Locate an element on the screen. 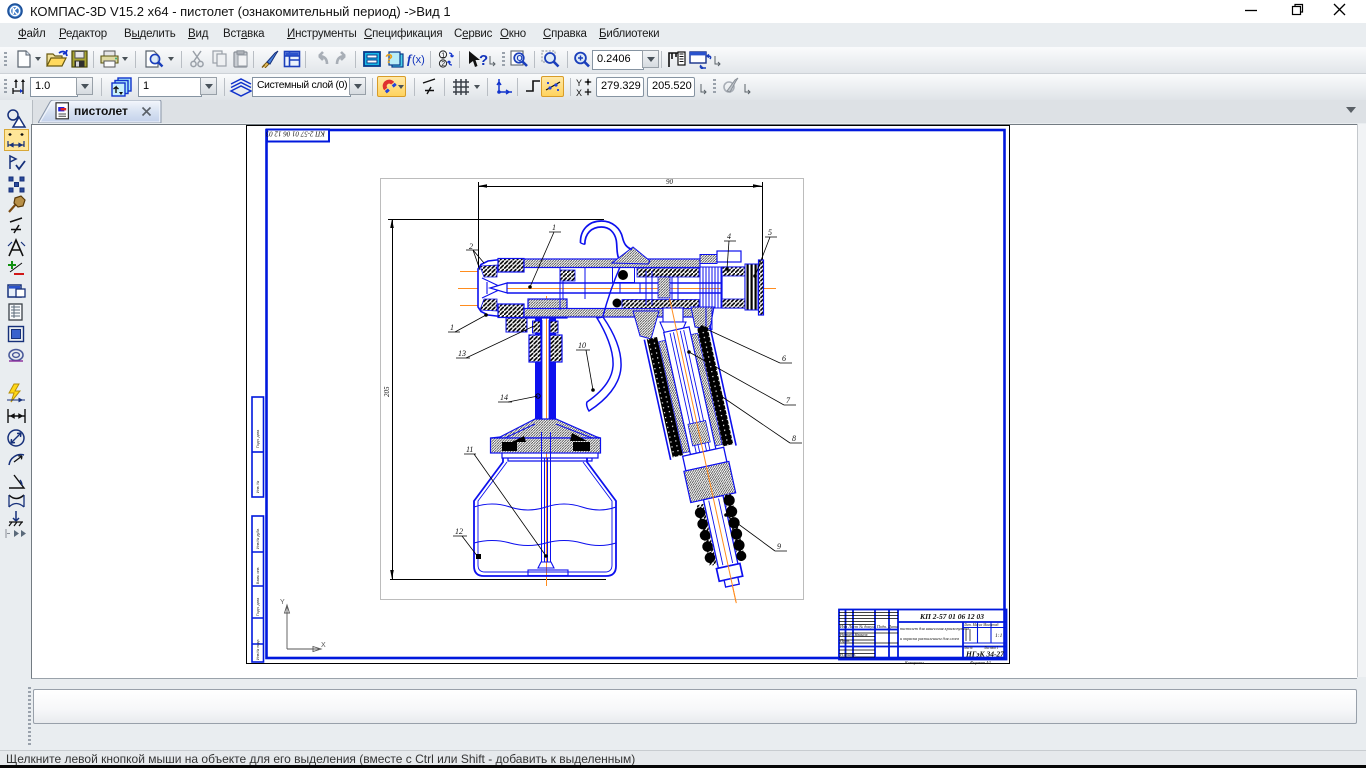  svg-text:пистолет для нанесения краскоп: пистолет для нанесения краскопульта is located at coordinates (934, 628).